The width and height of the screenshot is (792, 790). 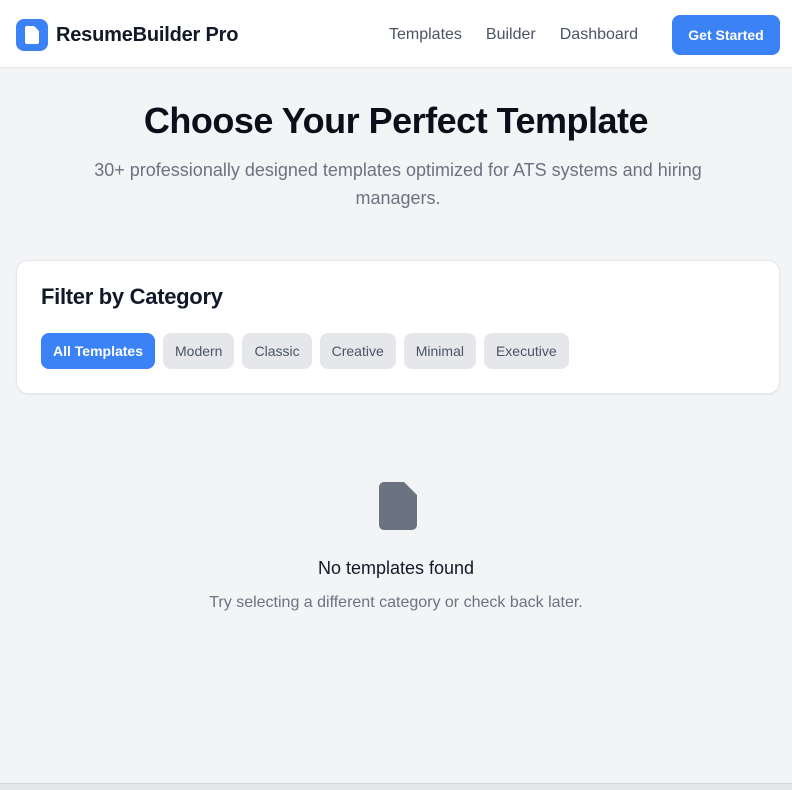 What do you see at coordinates (526, 351) in the screenshot?
I see `category-chip-executive: Executive` at bounding box center [526, 351].